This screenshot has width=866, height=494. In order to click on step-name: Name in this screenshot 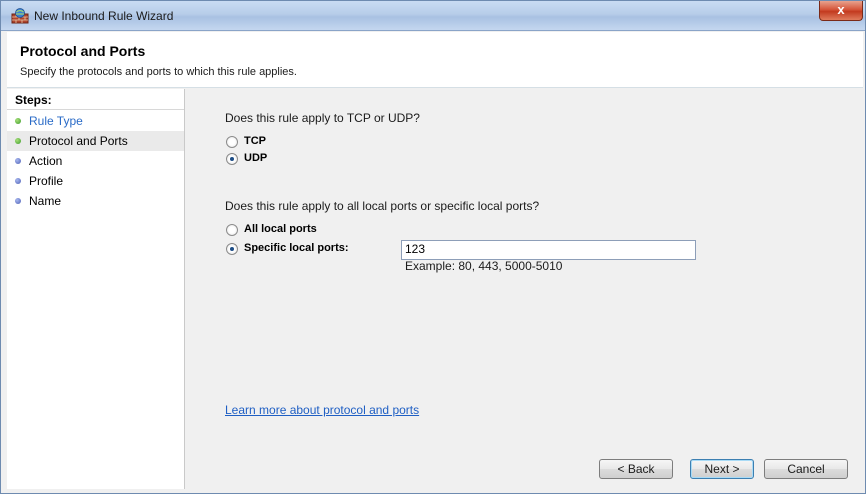, I will do `click(95, 201)`.